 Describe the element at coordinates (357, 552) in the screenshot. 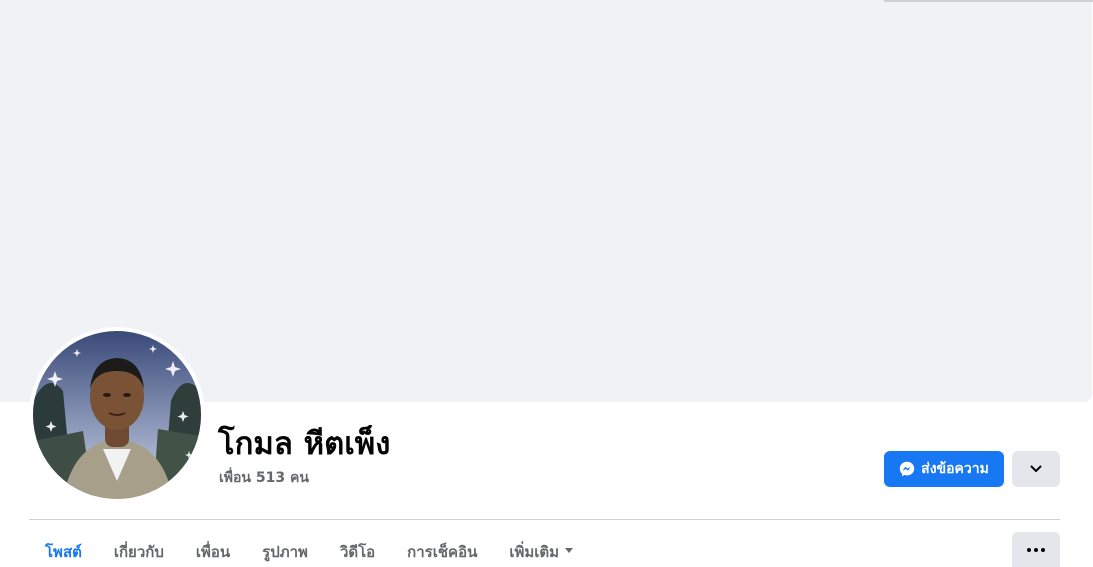

I see `tab-label: วิดีโอ` at that location.